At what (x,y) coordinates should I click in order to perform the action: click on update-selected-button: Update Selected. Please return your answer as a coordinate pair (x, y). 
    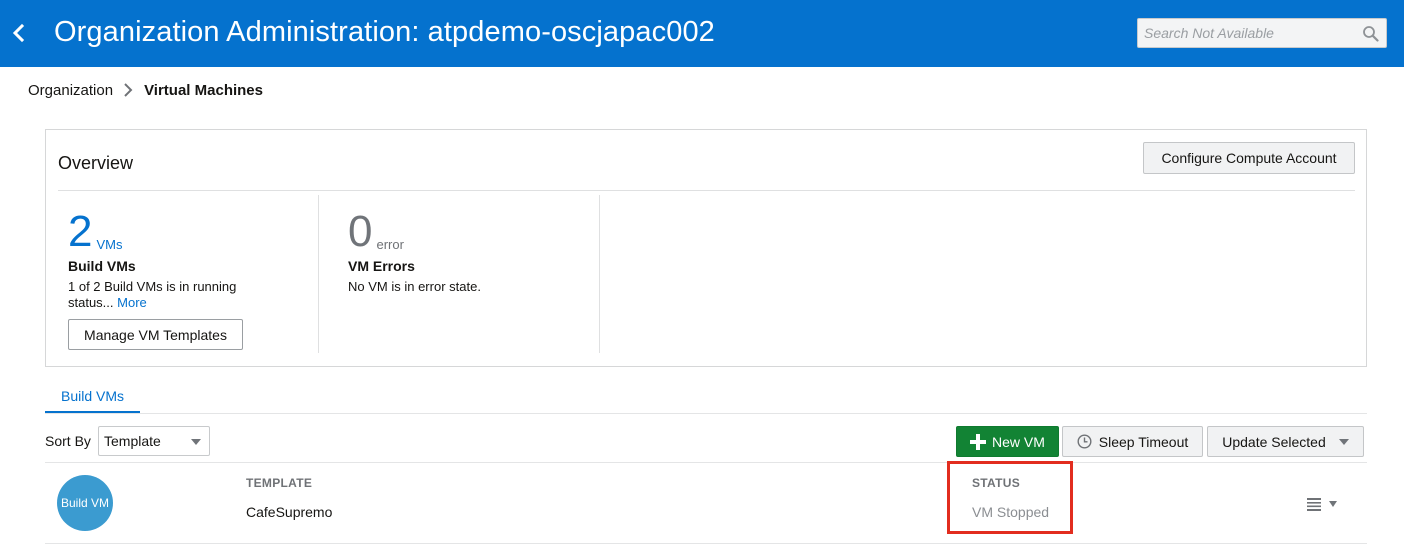
    Looking at the image, I should click on (1285, 441).